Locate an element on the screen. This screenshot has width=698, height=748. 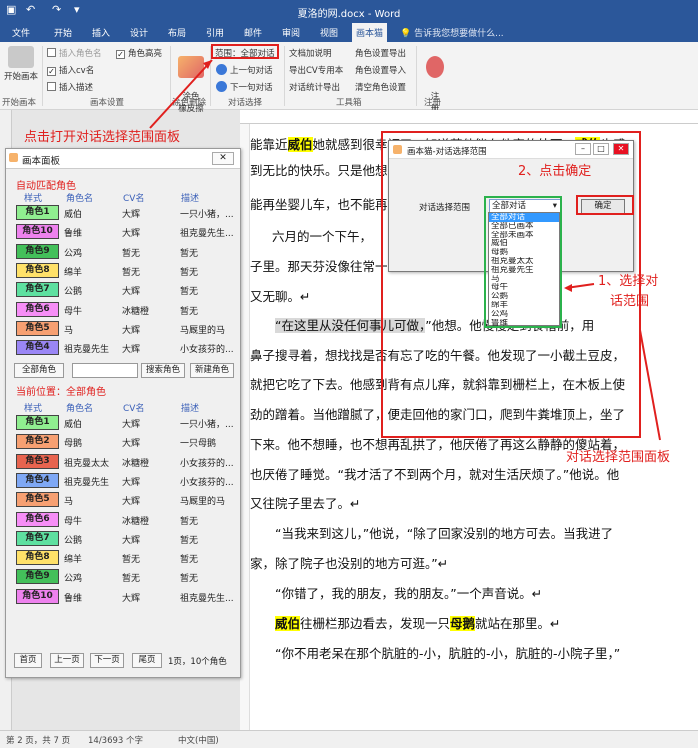
annotation-select-range: 1、选择对 is located at coordinates (628, 281).